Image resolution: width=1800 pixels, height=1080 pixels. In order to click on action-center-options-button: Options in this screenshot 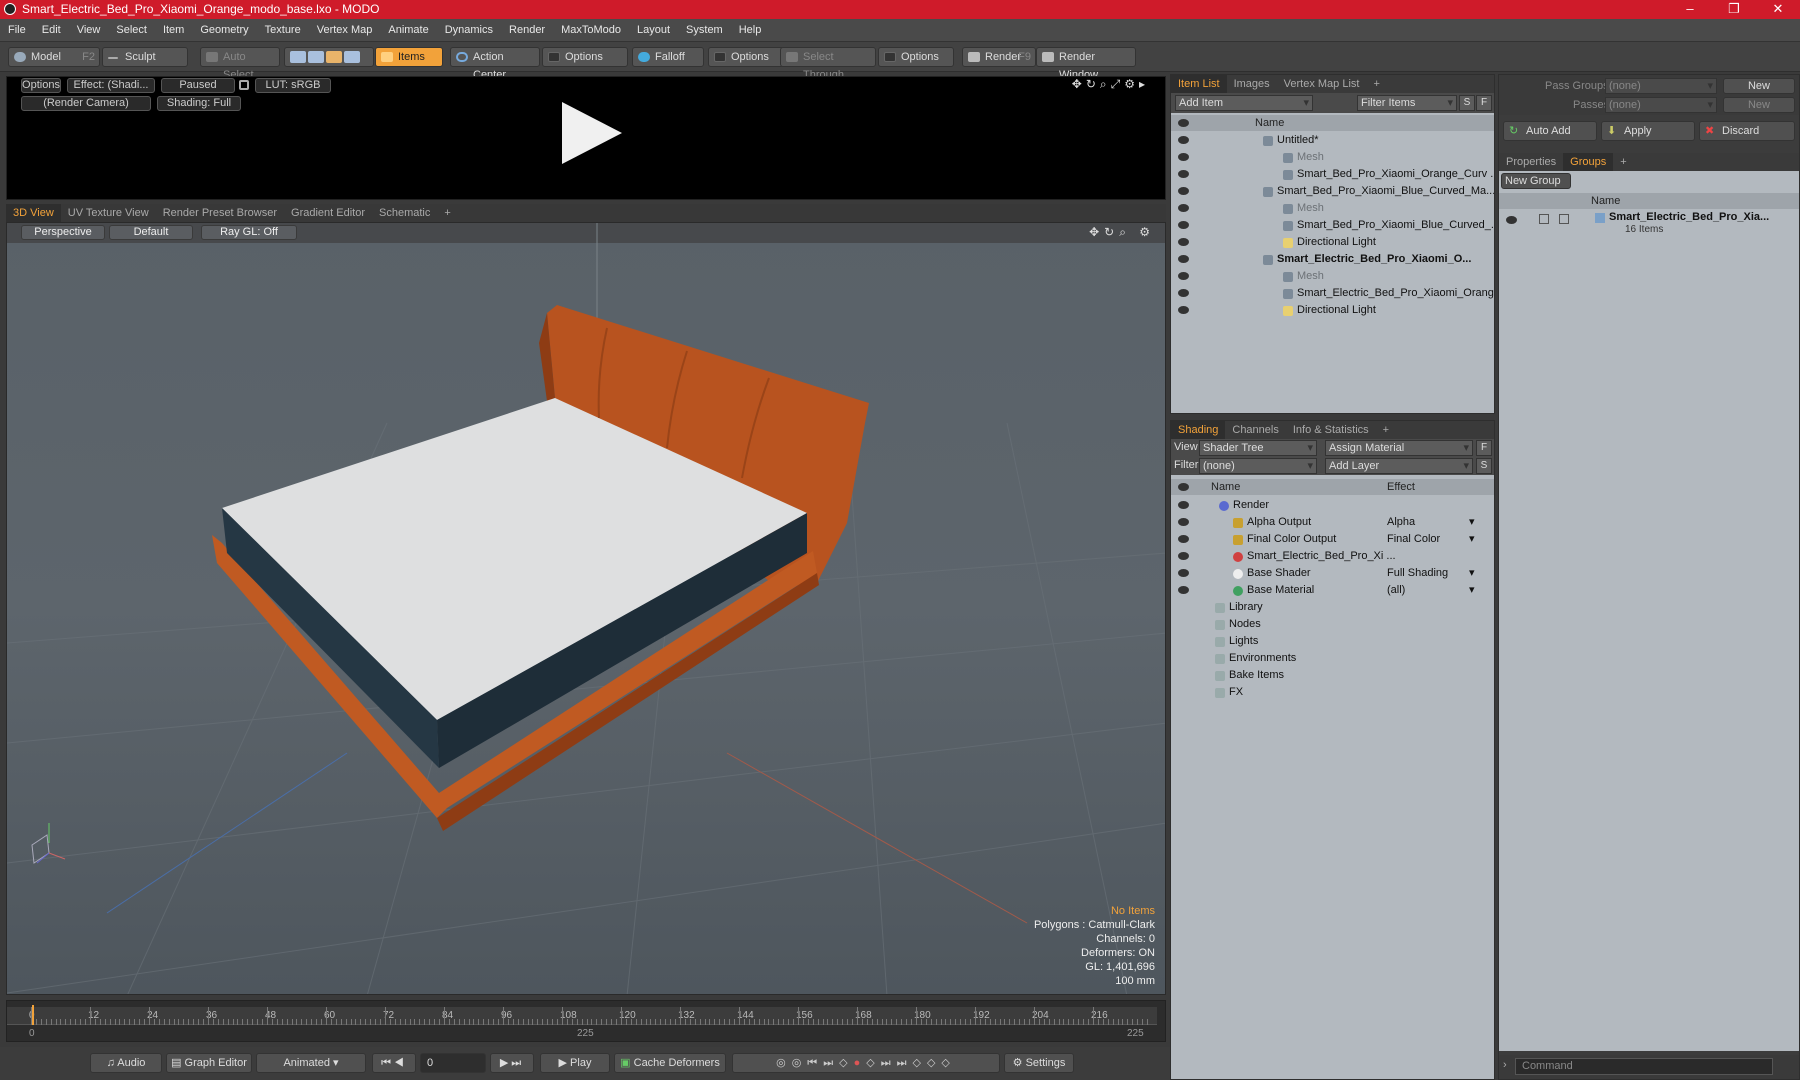, I will do `click(585, 57)`.